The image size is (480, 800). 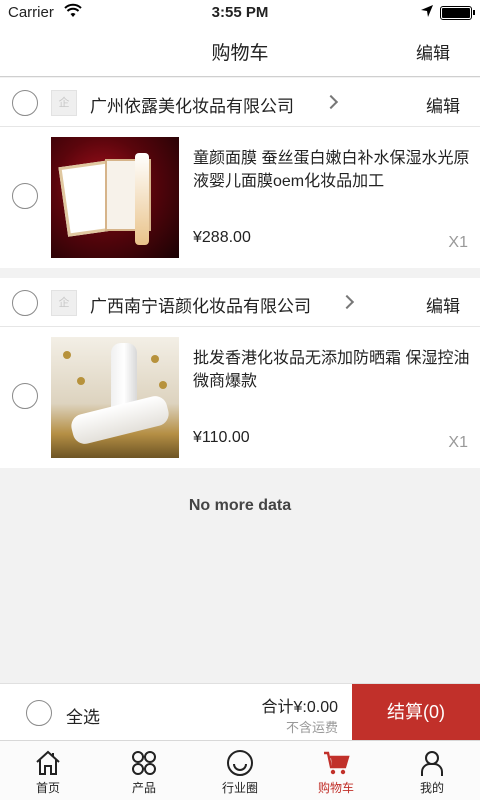 I want to click on tab-label: 行业圈, so click(x=239, y=788).